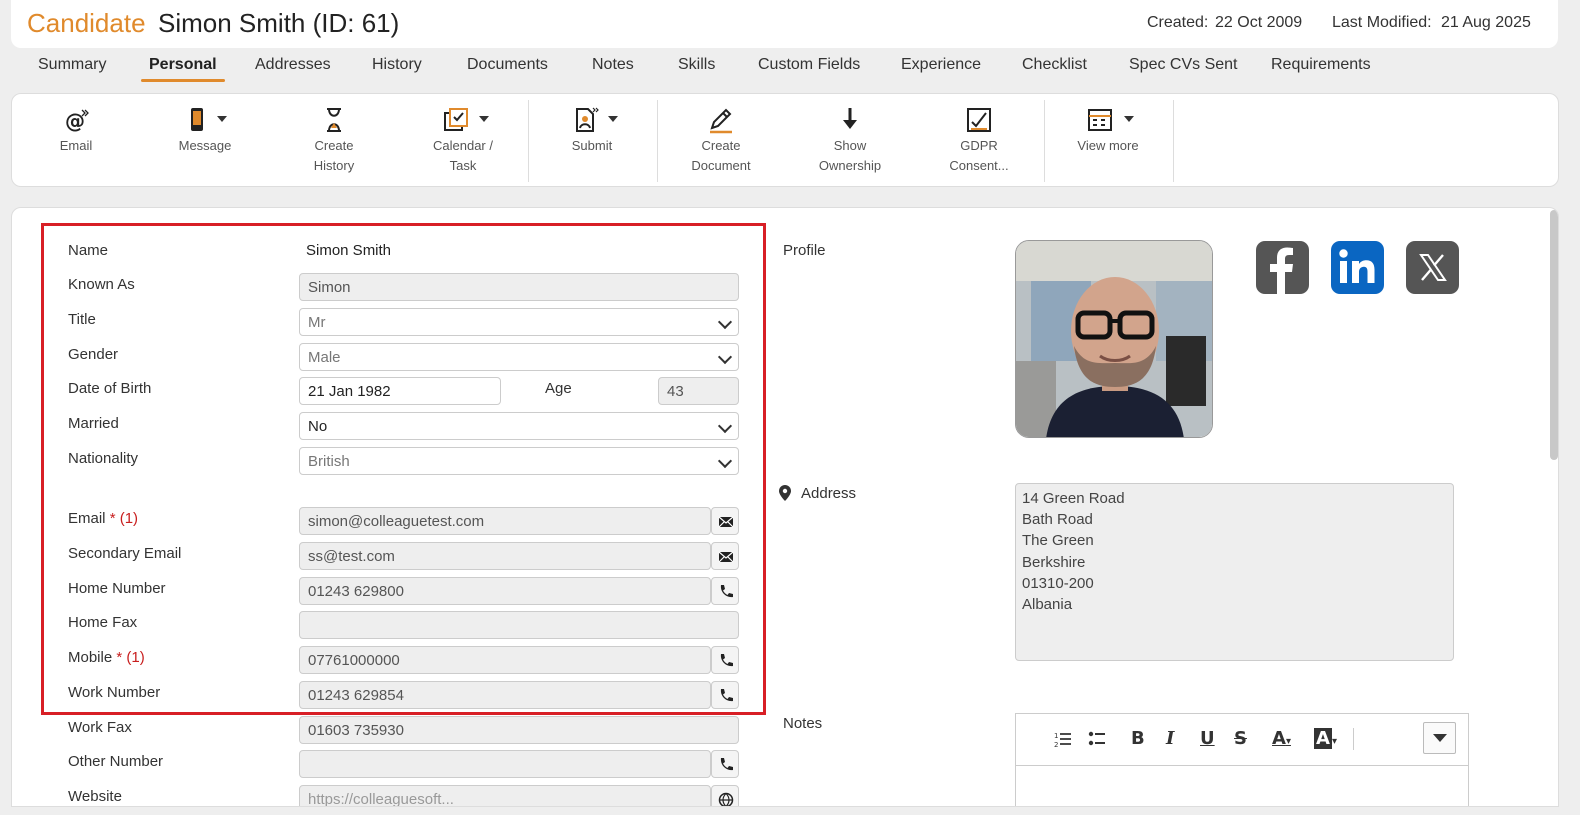 This screenshot has height=815, width=1580. I want to click on italic-icon: I, so click(1170, 738).